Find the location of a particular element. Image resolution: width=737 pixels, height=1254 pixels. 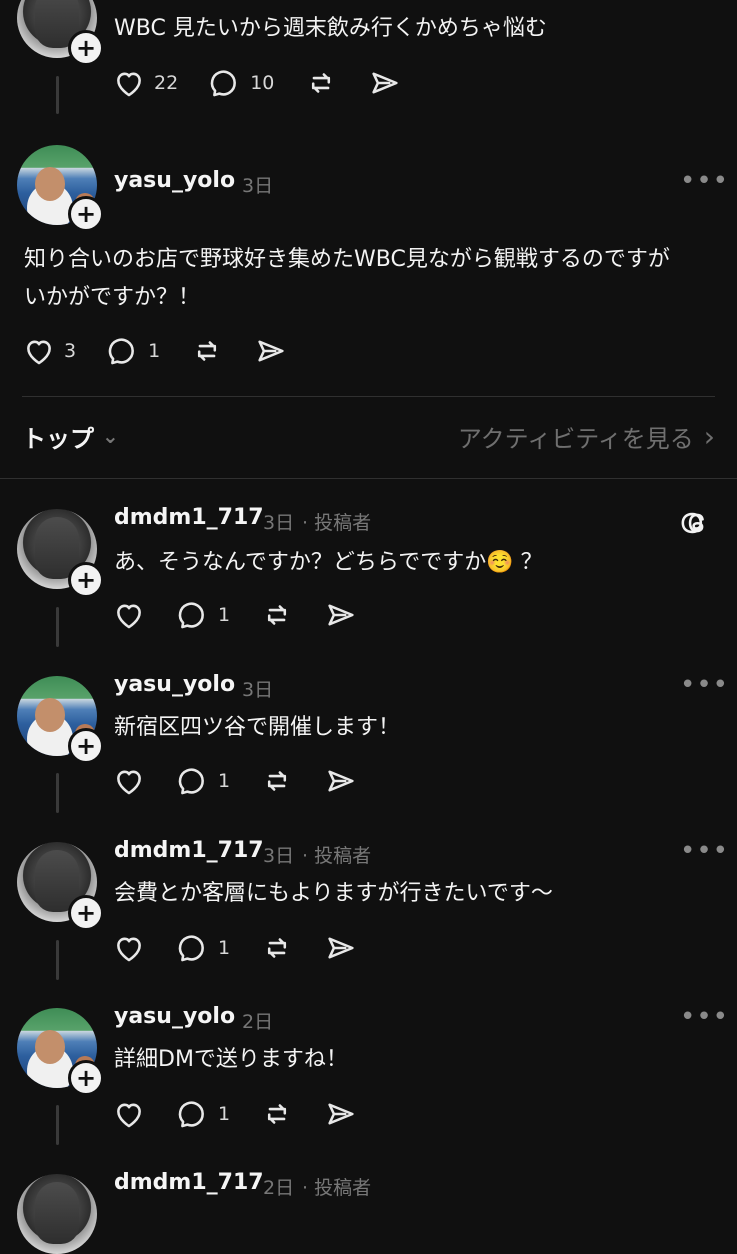

like-count: 22 is located at coordinates (166, 83).